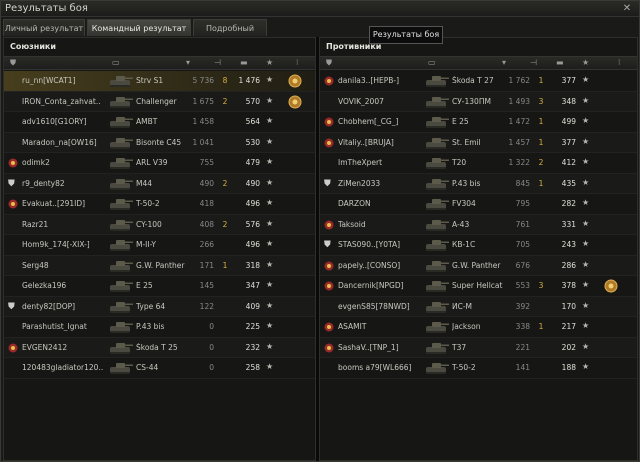 The height and width of the screenshot is (462, 640). Describe the element at coordinates (522, 265) in the screenshot. I see `experience-value: 676` at that location.